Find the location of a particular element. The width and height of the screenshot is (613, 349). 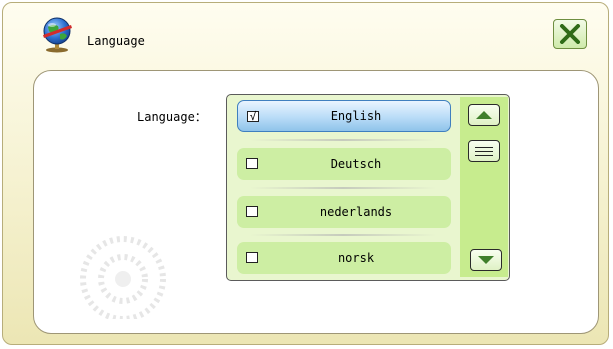

gear-watermark-icon is located at coordinates (123, 277).